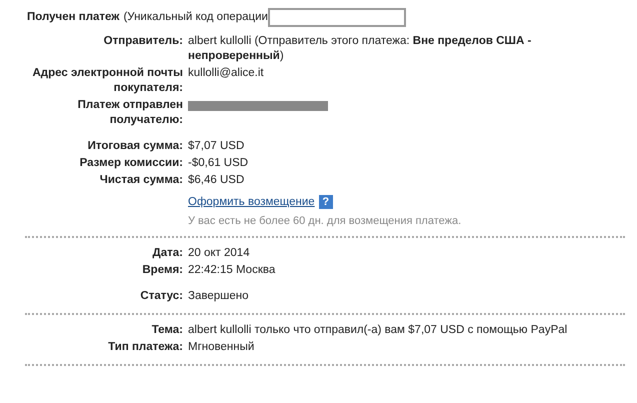  What do you see at coordinates (378, 330) in the screenshot?
I see `field-value: albert kullolli только что отправил(-а) вам $7,07 USD с помощью PayPal` at bounding box center [378, 330].